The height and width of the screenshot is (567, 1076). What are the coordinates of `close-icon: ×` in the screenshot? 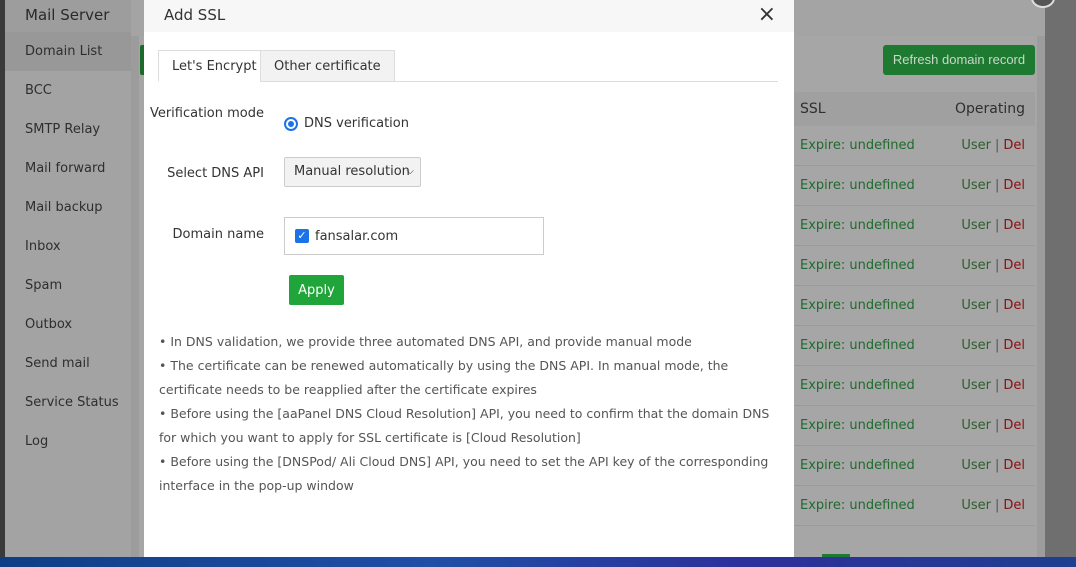 It's located at (767, 15).